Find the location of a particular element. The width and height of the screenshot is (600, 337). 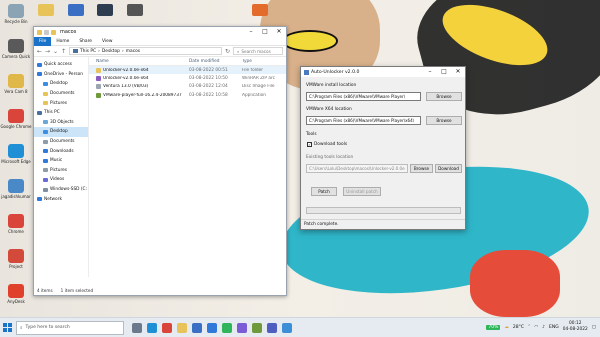

search-icon: ⌕ is located at coordinates (21, 328).